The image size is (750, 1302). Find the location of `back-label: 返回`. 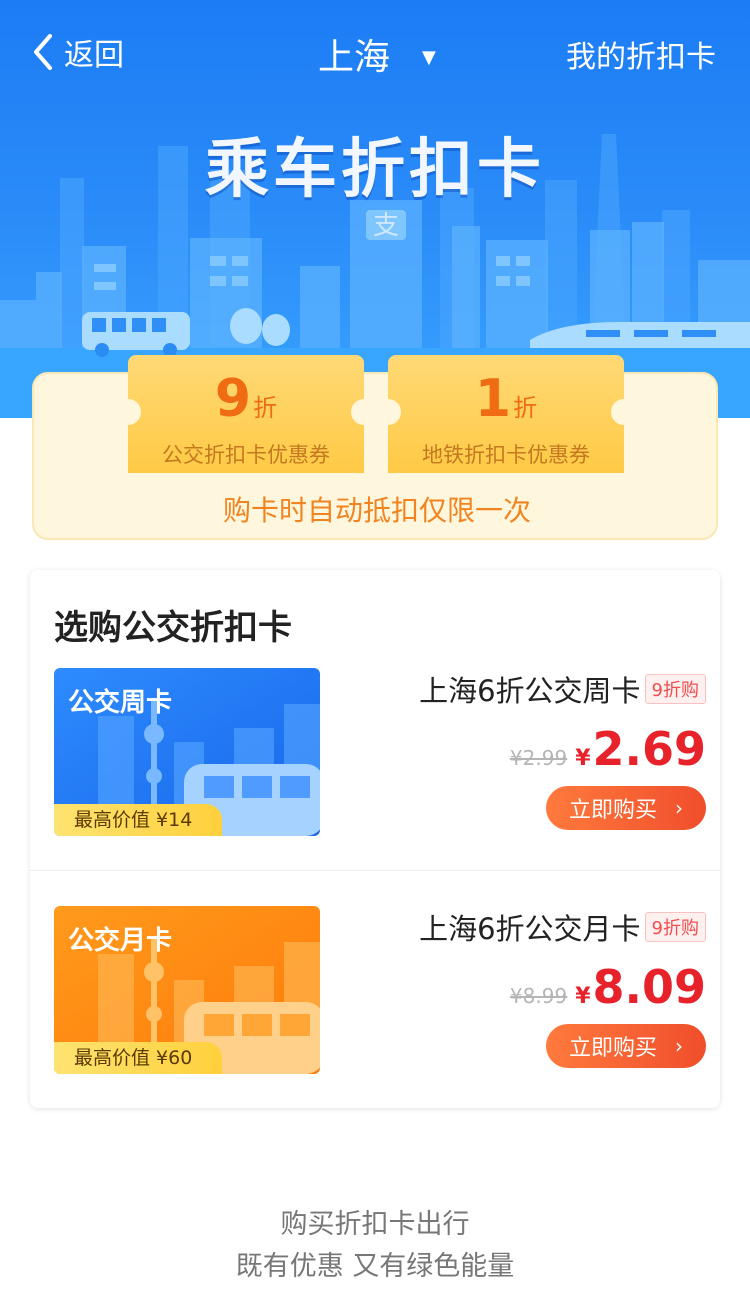

back-label: 返回 is located at coordinates (94, 55).